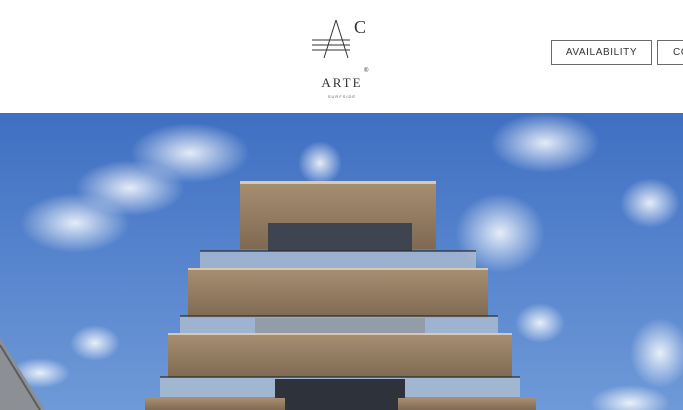 This screenshot has height=410, width=683. What do you see at coordinates (360, 27) in the screenshot?
I see `logo-letter-c: C` at bounding box center [360, 27].